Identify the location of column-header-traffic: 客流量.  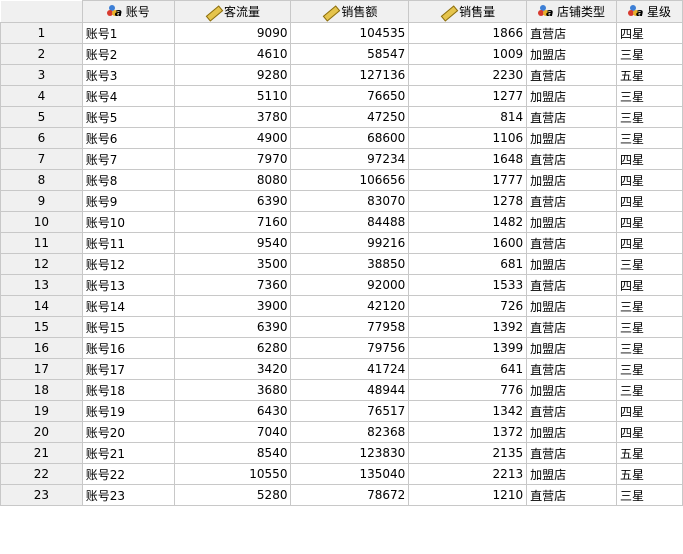
(232, 11).